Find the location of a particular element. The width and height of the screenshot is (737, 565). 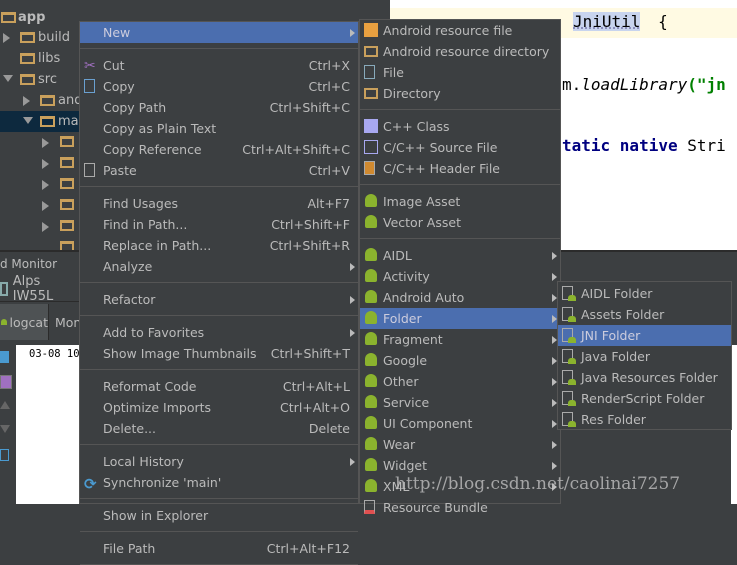

menu-item-aidl-folder: AIDL Folder is located at coordinates (644, 293).